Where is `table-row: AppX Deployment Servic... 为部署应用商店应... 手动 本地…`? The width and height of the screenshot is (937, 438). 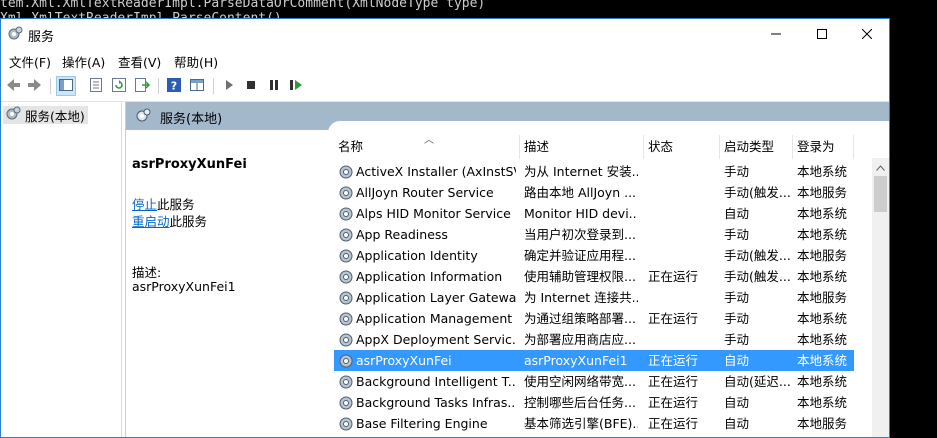
table-row: AppX Deployment Servic... 为部署应用商店应... 手动 本地… is located at coordinates (594, 339).